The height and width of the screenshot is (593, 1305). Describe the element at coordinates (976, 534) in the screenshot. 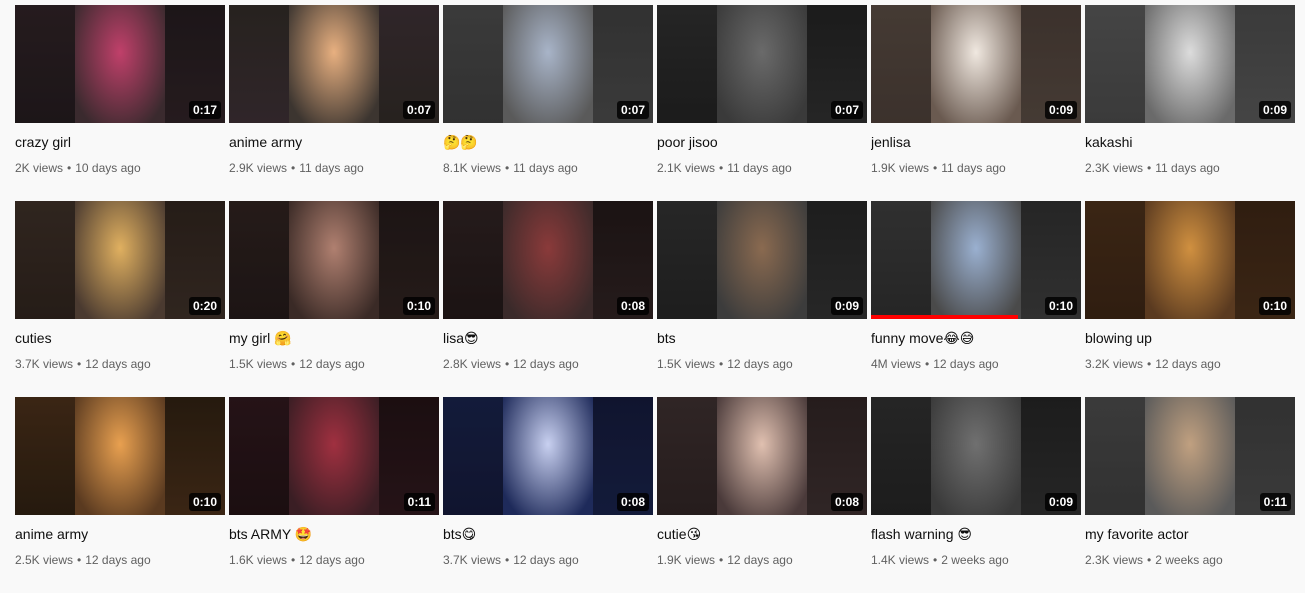

I see `video-title: flash warning 😎` at that location.